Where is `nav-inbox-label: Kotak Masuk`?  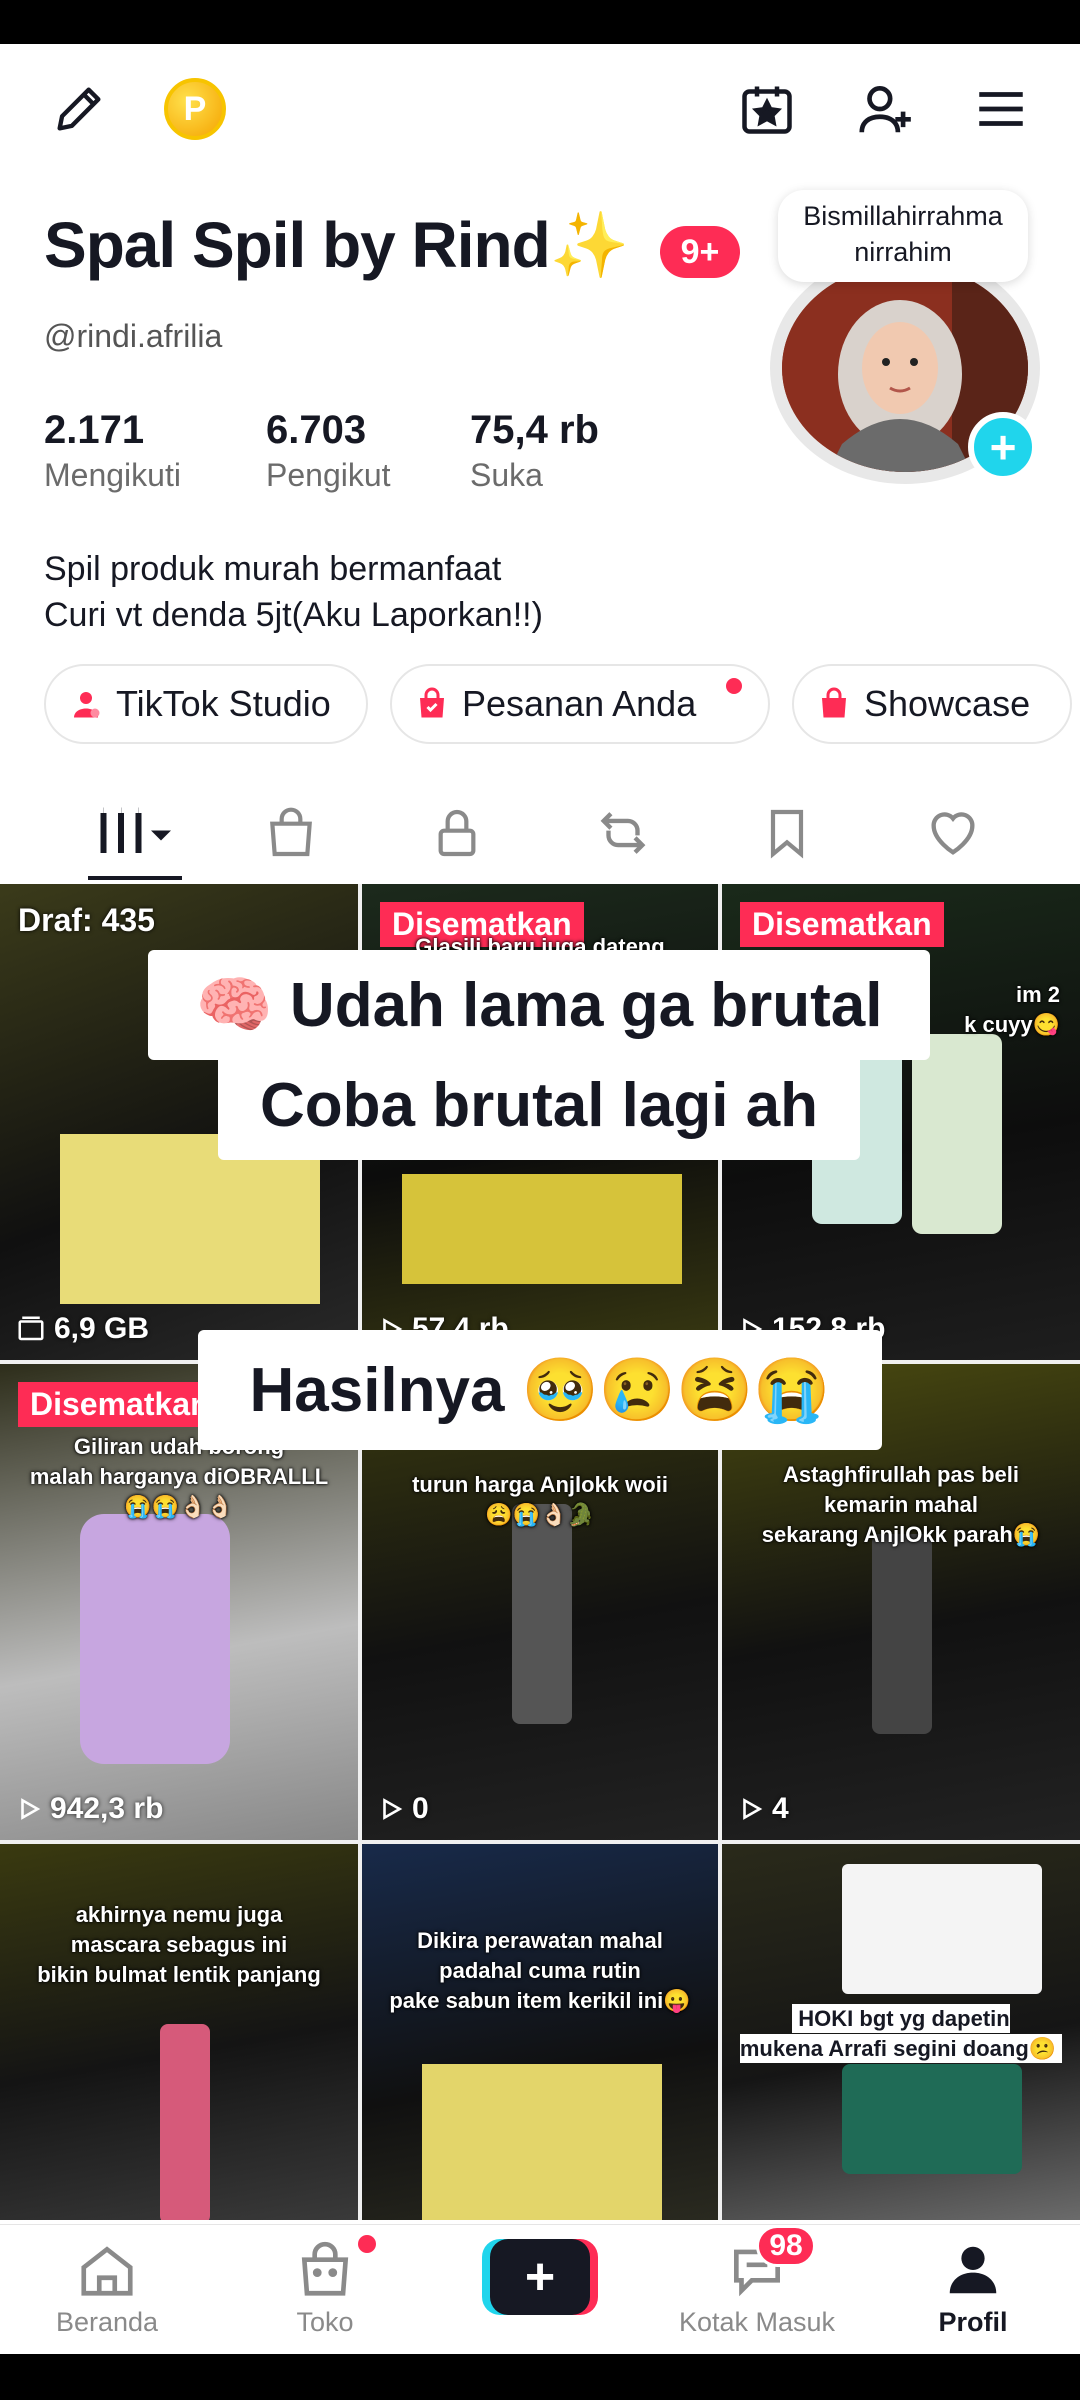
nav-inbox-label: Kotak Masuk is located at coordinates (757, 2322).